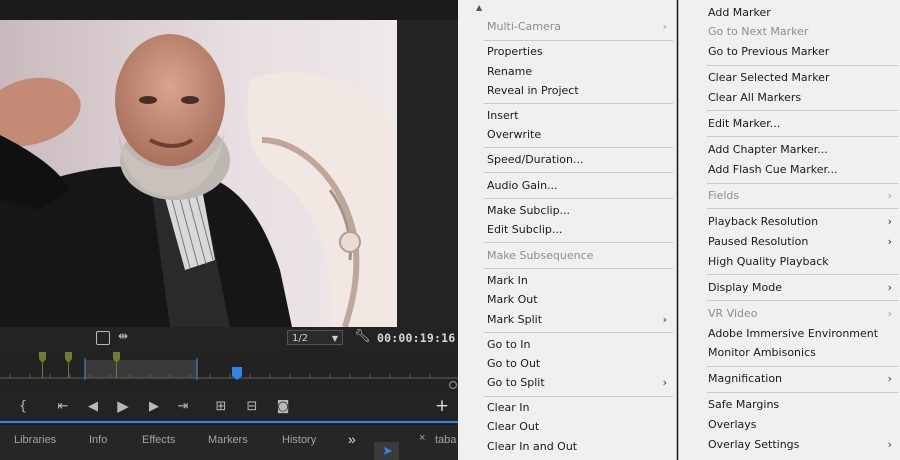 The height and width of the screenshot is (460, 900). I want to click on export-frame-icon, so click(103, 338).